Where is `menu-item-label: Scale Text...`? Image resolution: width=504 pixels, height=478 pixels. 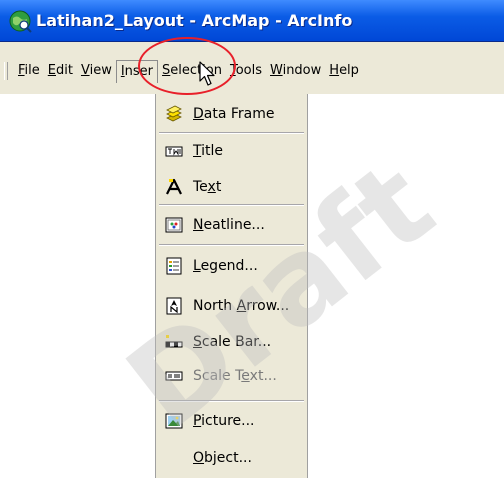
menu-item-label: Scale Text... is located at coordinates (235, 376).